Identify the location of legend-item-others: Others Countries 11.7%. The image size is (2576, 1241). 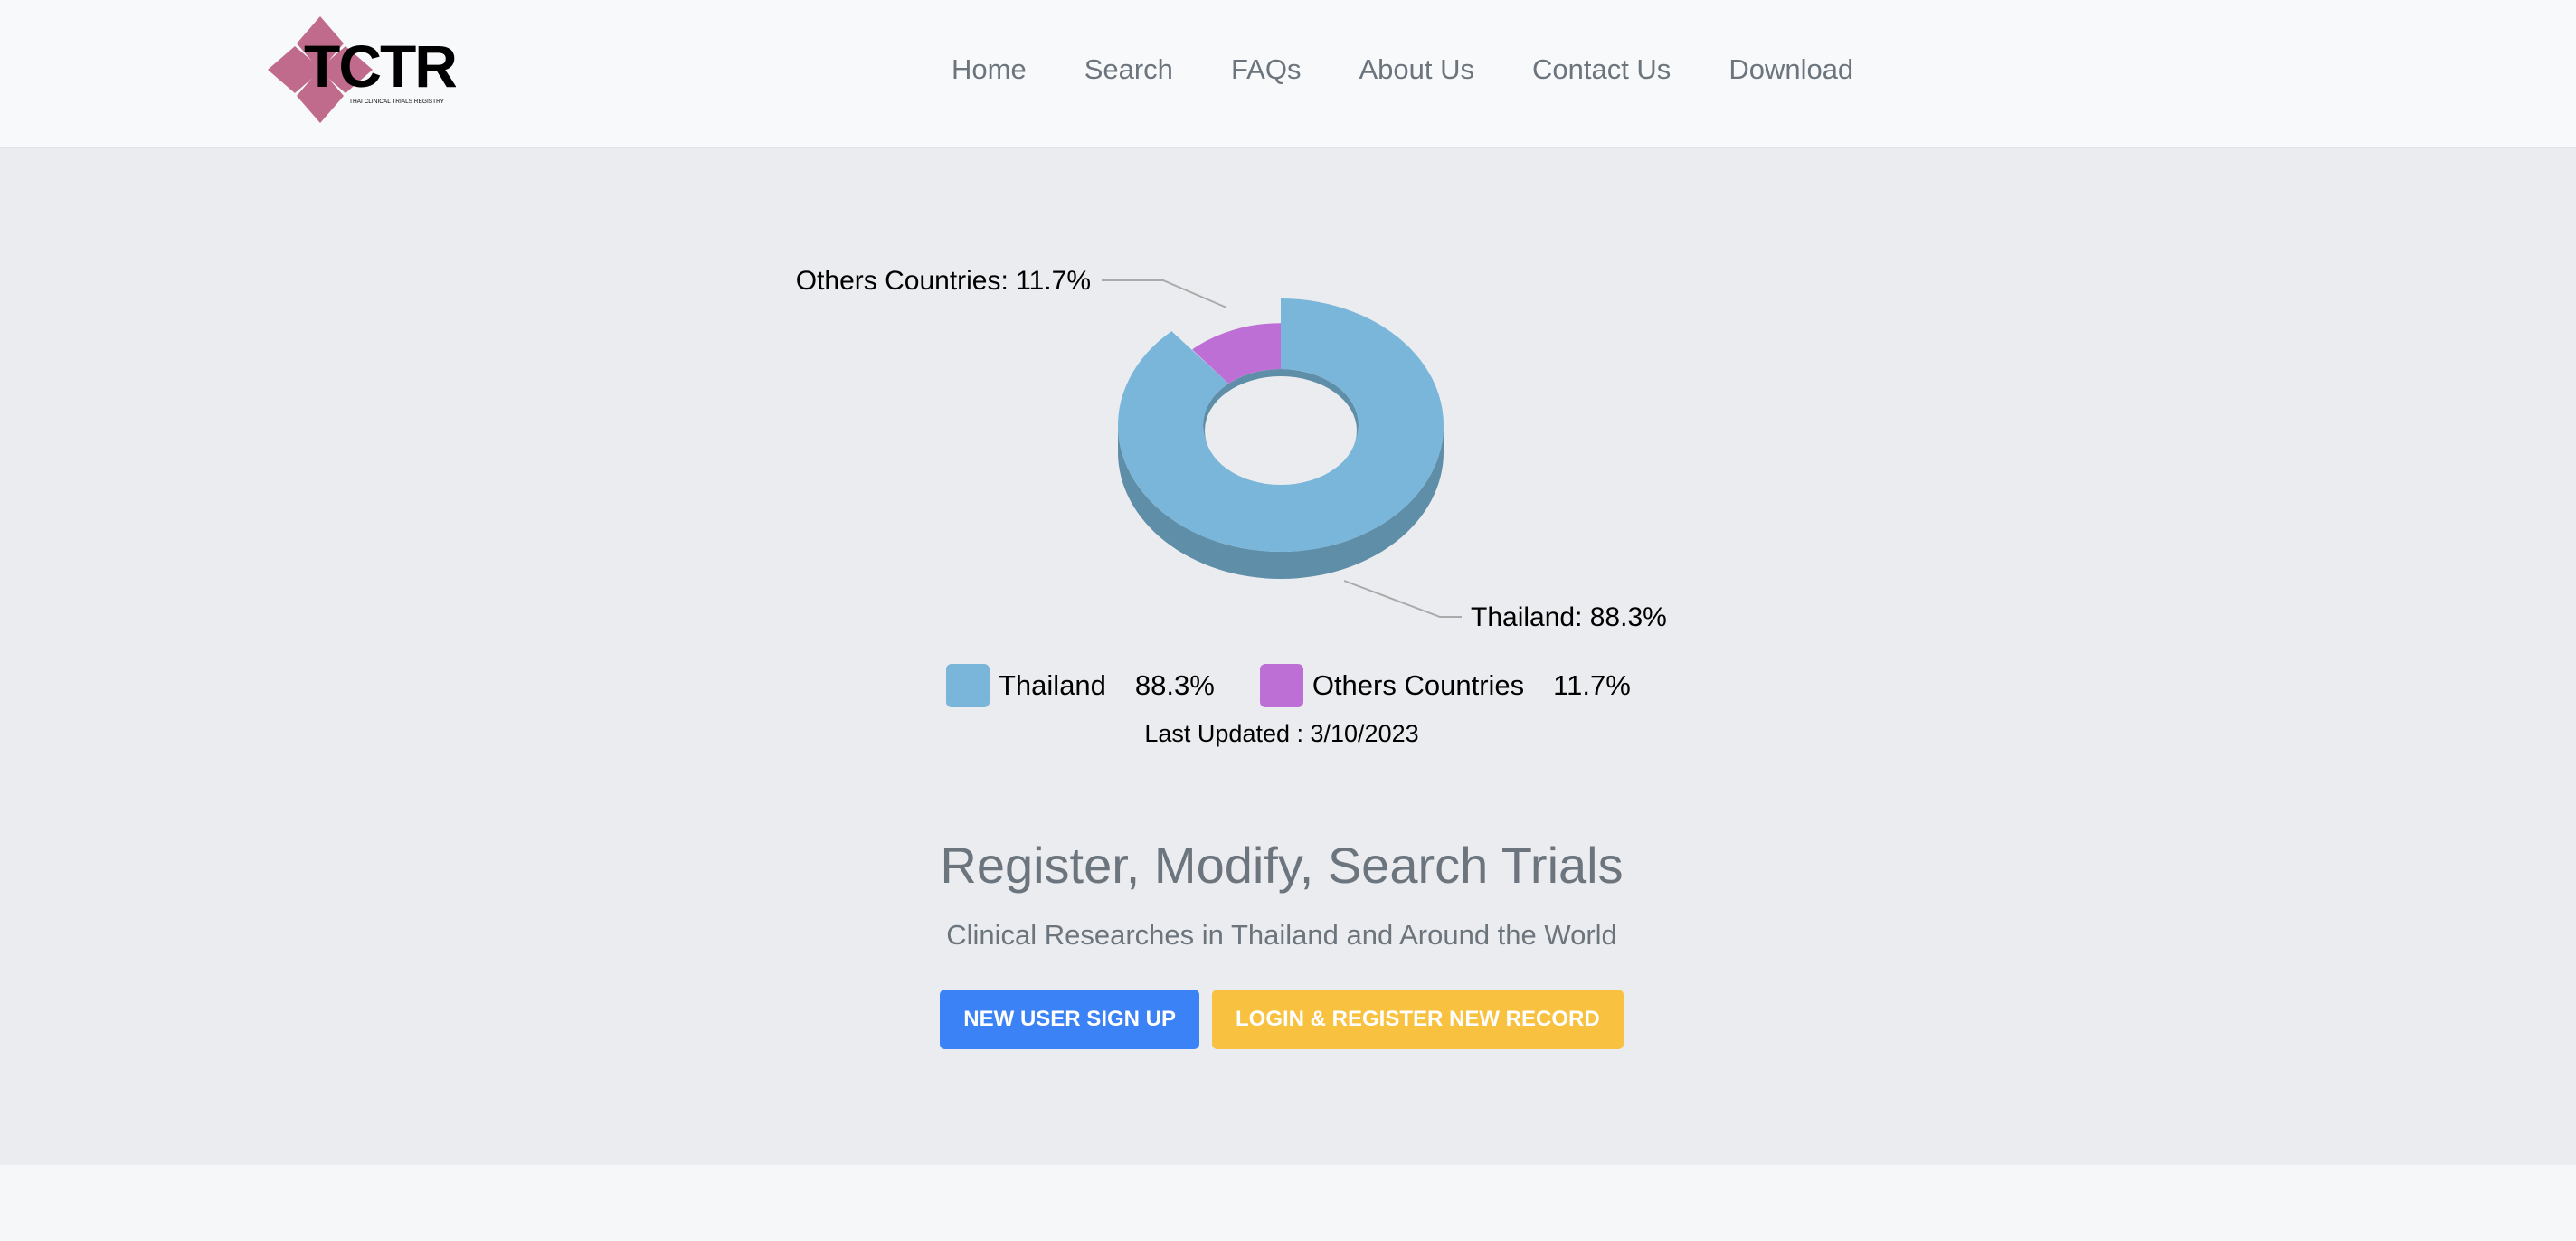
(1445, 685).